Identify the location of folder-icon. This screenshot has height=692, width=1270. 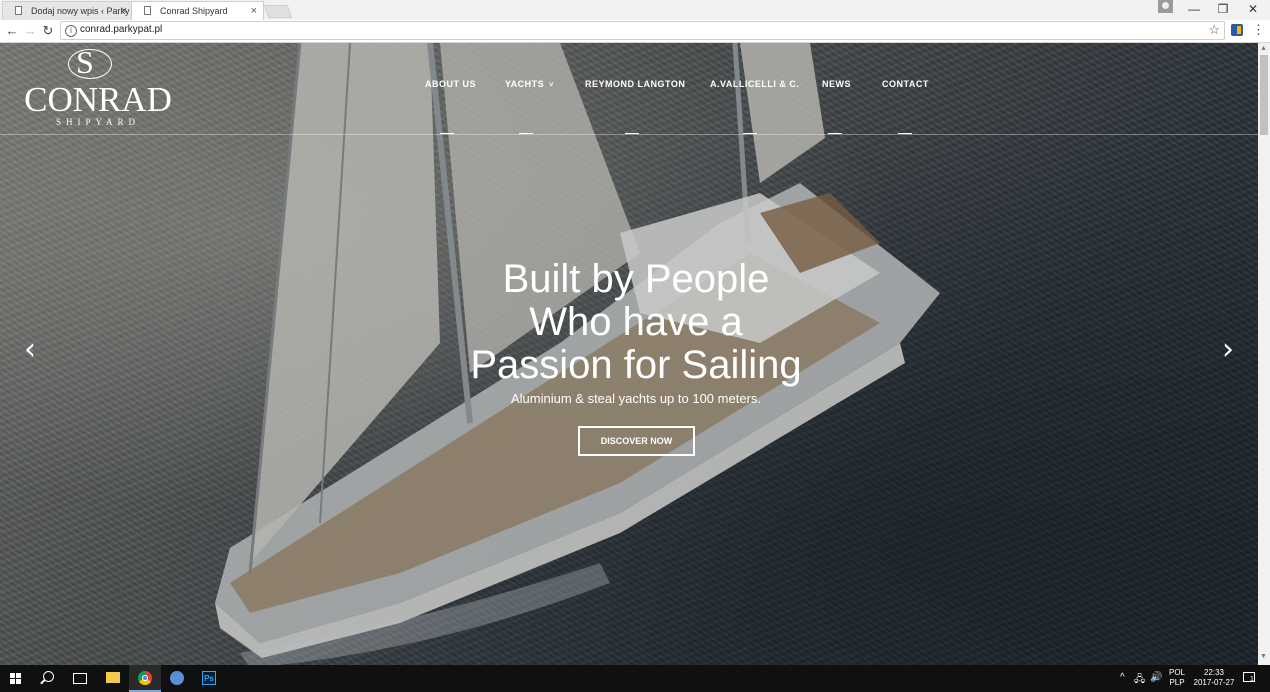
(113, 677).